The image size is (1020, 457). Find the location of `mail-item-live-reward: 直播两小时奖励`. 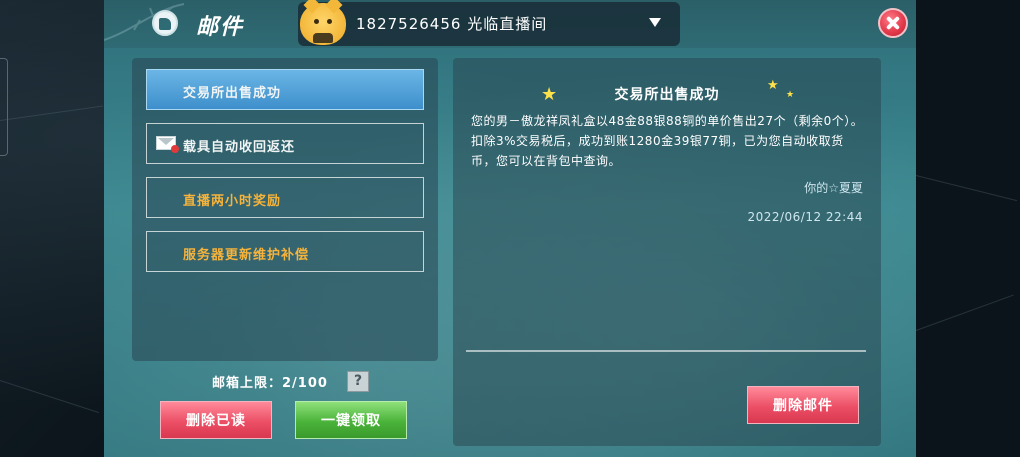

mail-item-live-reward: 直播两小时奖励 is located at coordinates (285, 197).